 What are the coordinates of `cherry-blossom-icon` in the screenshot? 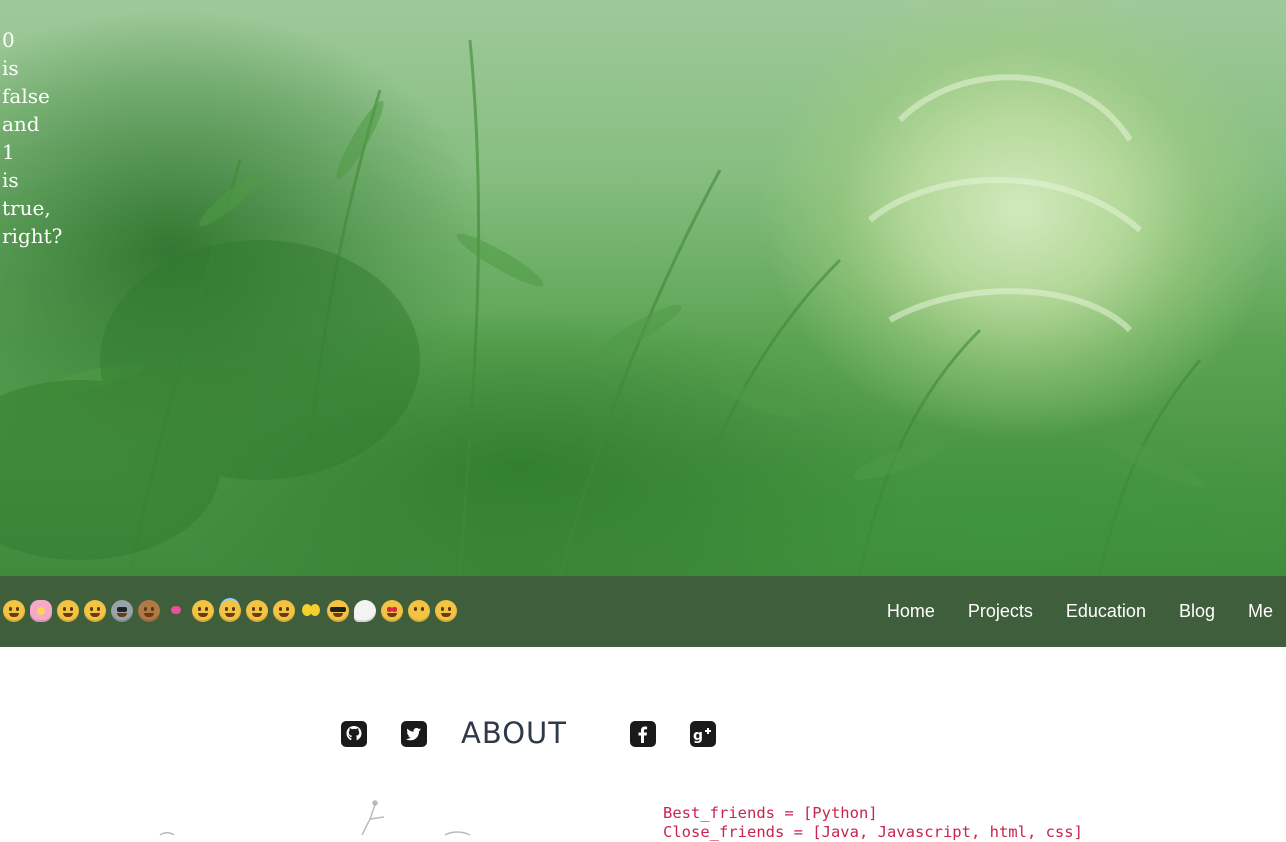 It's located at (41, 611).